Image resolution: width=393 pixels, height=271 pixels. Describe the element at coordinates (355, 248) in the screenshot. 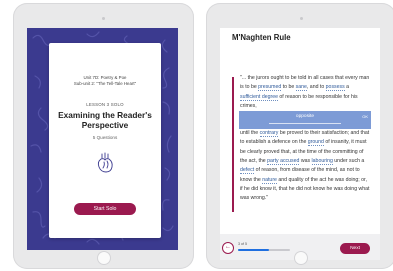

I see `next-button: Next` at that location.